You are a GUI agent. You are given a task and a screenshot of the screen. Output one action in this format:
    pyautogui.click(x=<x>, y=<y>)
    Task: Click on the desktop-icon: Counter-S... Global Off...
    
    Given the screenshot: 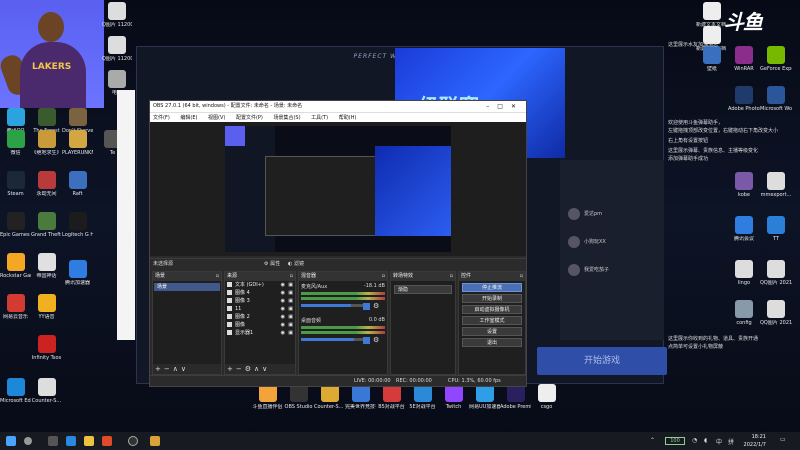 What is the action you would take?
    pyautogui.click(x=329, y=397)
    